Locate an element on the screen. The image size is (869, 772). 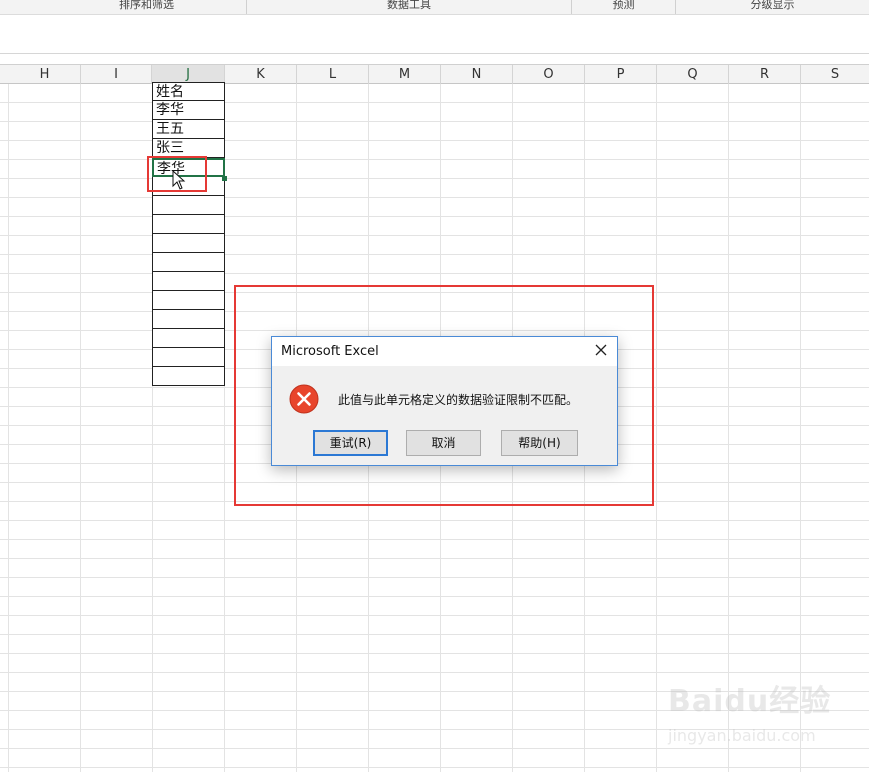
baidu-jingyan-watermark: Baidu经验 jingyan.baidu.com is located at coordinates (763, 714).